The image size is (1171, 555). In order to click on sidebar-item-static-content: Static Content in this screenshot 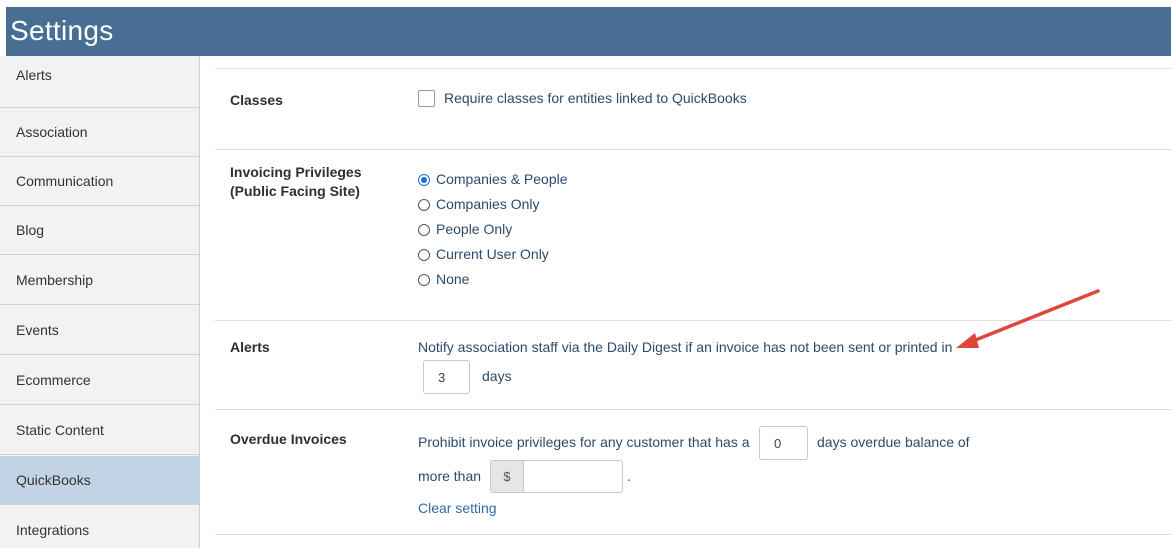, I will do `click(99, 430)`.